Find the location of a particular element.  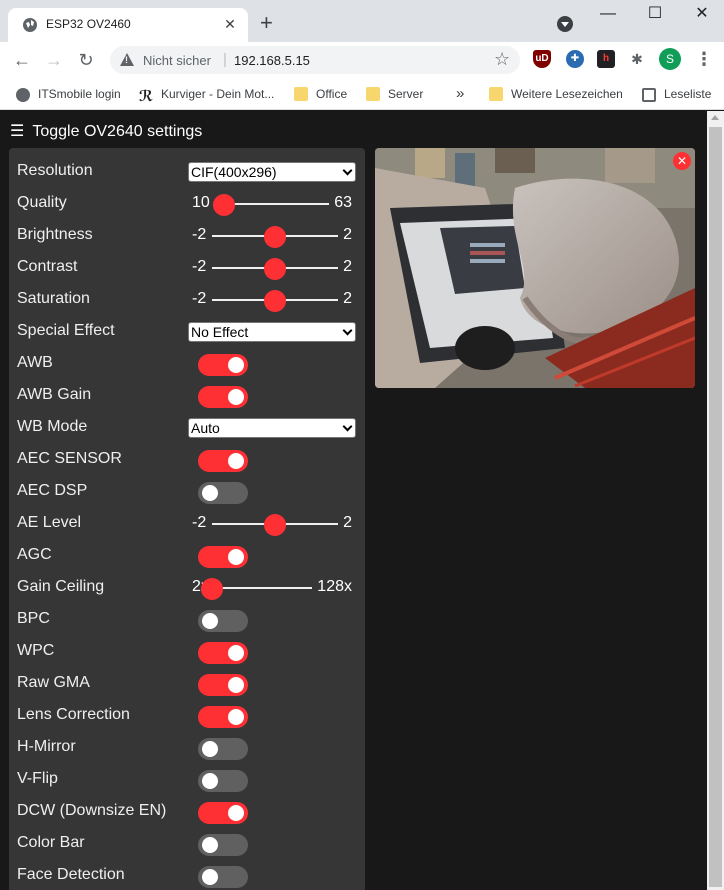

setting-label: AE Level is located at coordinates (49, 522).